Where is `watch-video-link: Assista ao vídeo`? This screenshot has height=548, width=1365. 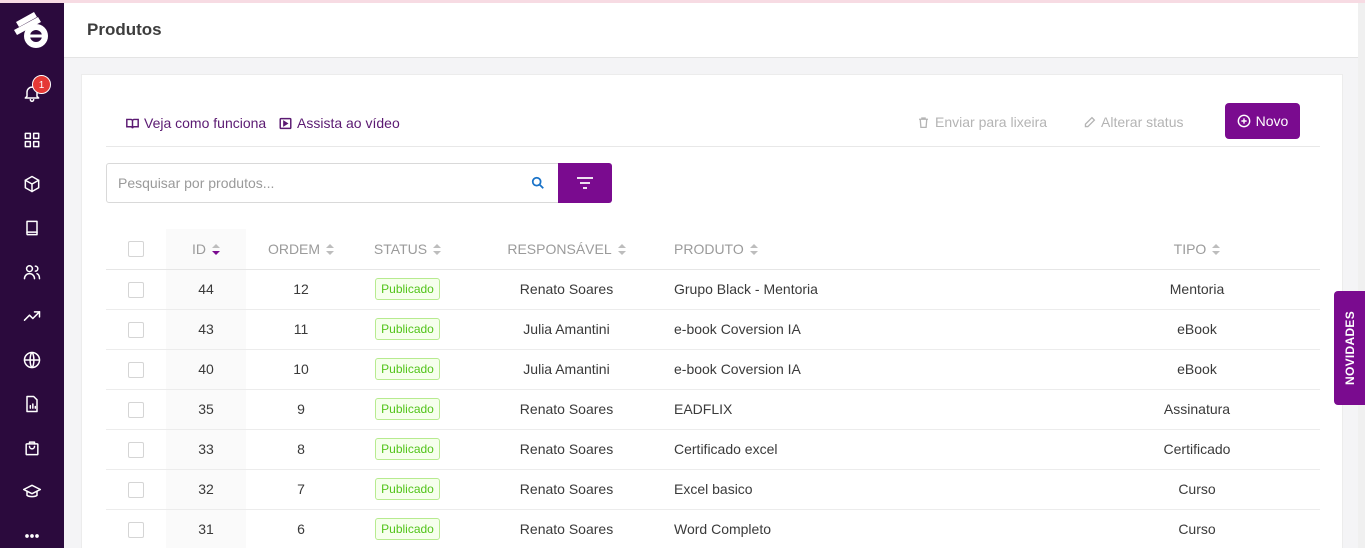 watch-video-link: Assista ao vídeo is located at coordinates (339, 123).